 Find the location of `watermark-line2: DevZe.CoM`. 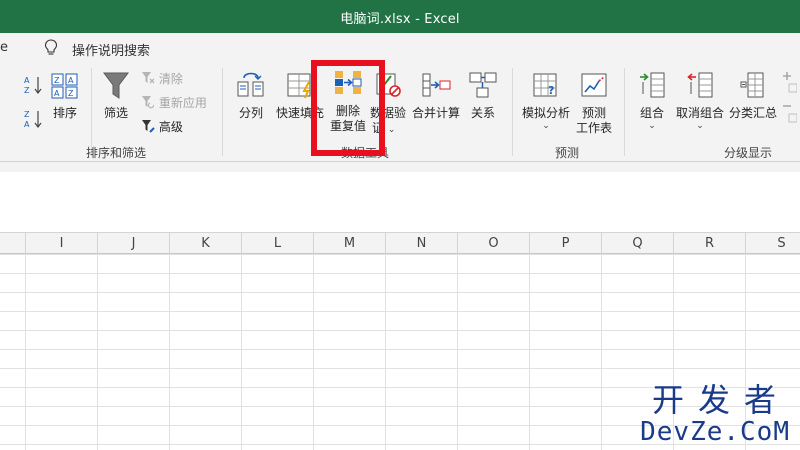

watermark-line2: DevZe.CoM is located at coordinates (715, 432).